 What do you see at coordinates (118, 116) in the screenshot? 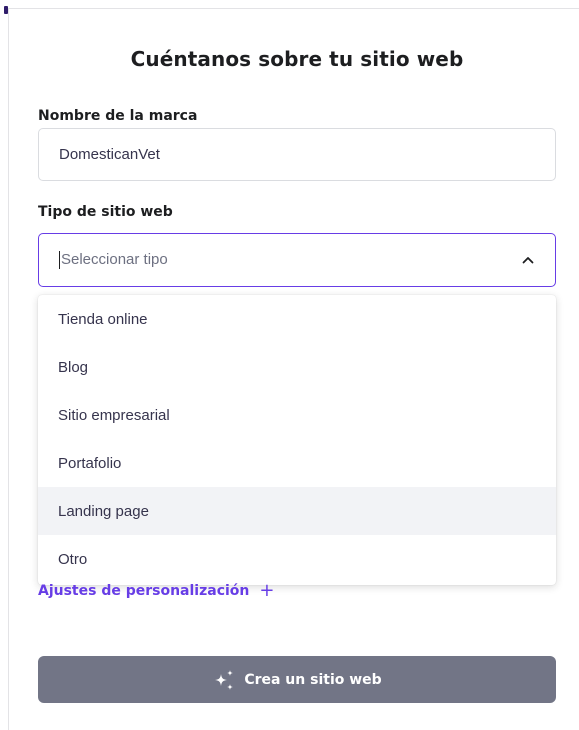
I see `brand-name-label: Nombre de la marca` at bounding box center [118, 116].